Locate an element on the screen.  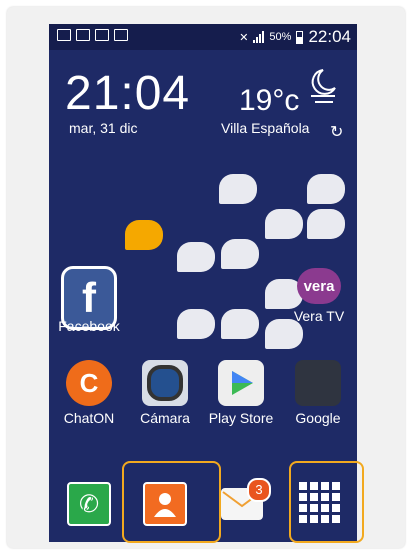
signal-icon is located at coordinates (259, 37).